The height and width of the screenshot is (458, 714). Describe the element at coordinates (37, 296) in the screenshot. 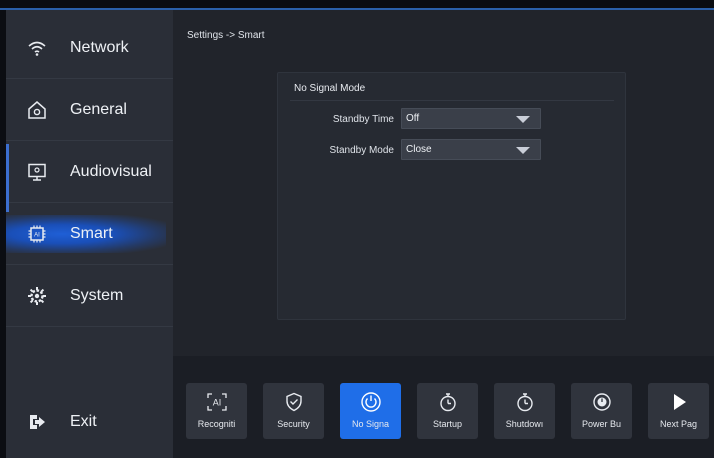

I see `gear-icon` at that location.